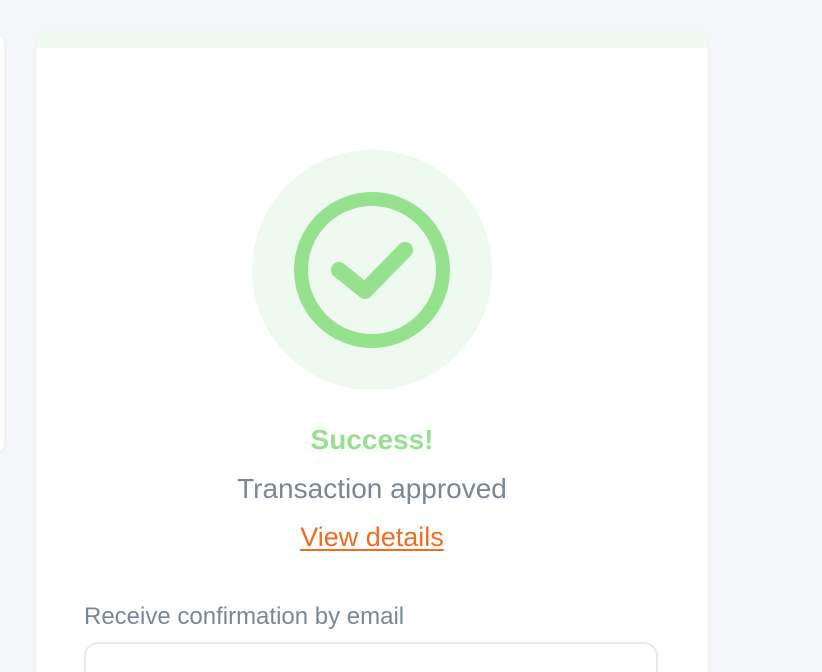 This screenshot has width=822, height=672. What do you see at coordinates (372, 40) in the screenshot?
I see `card-accent-bar` at bounding box center [372, 40].